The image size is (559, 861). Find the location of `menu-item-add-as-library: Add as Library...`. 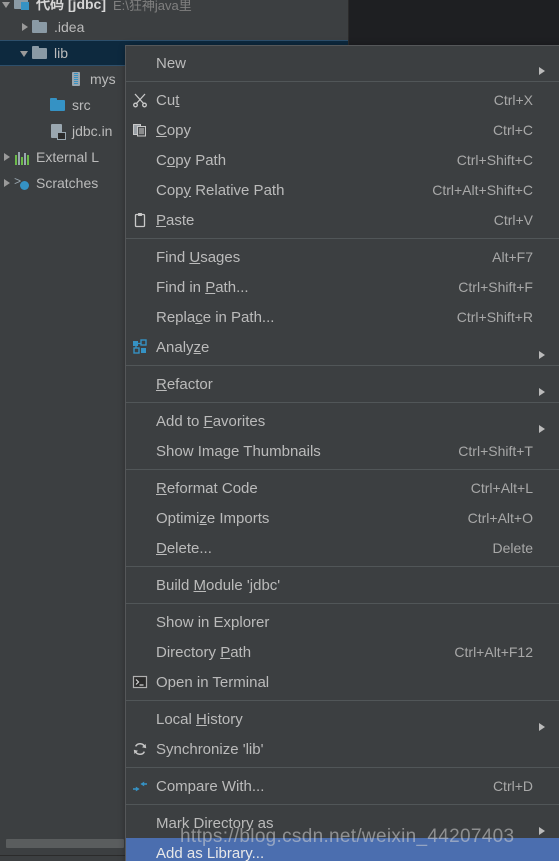

menu-item-add-as-library: Add as Library... is located at coordinates (342, 849).